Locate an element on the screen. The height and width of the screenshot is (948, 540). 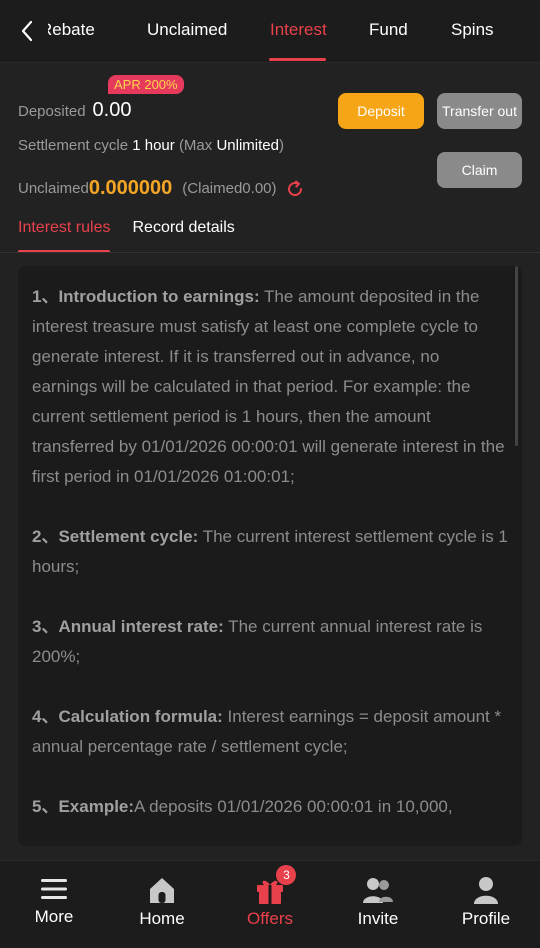
active-tab-indicator is located at coordinates (297, 59).